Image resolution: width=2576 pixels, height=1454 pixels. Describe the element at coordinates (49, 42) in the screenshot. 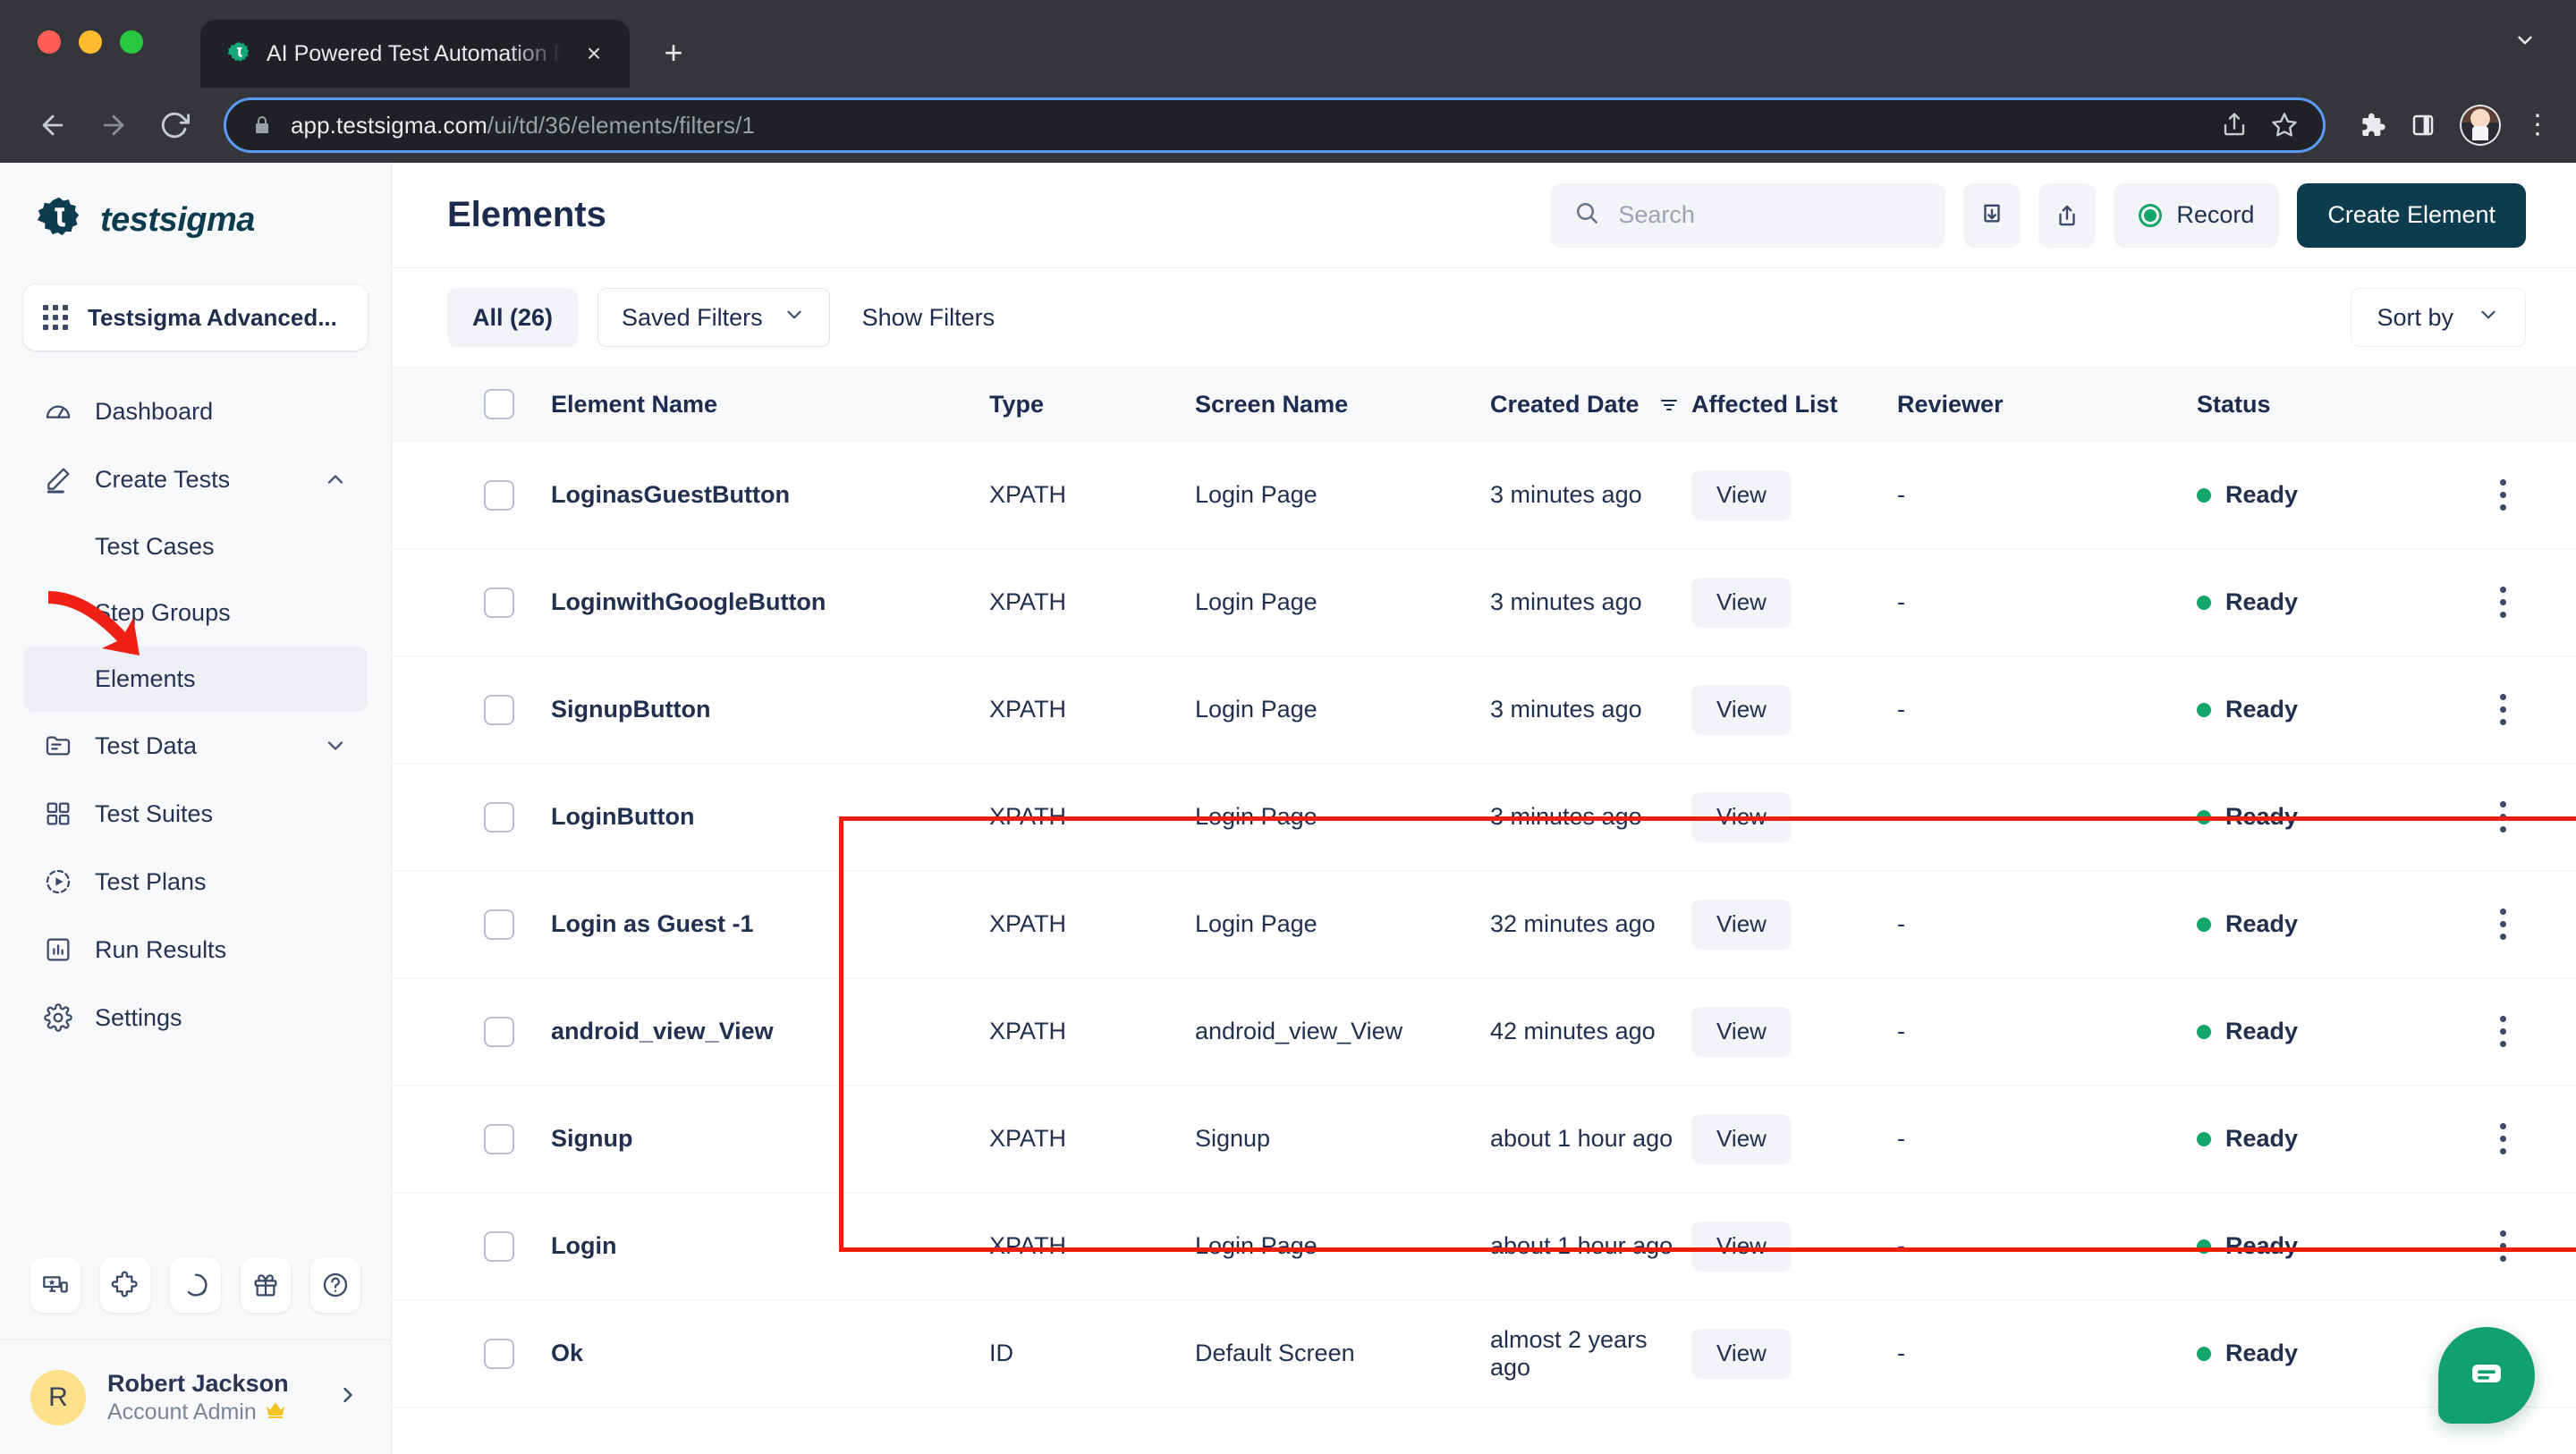

I see `close-window-button` at that location.